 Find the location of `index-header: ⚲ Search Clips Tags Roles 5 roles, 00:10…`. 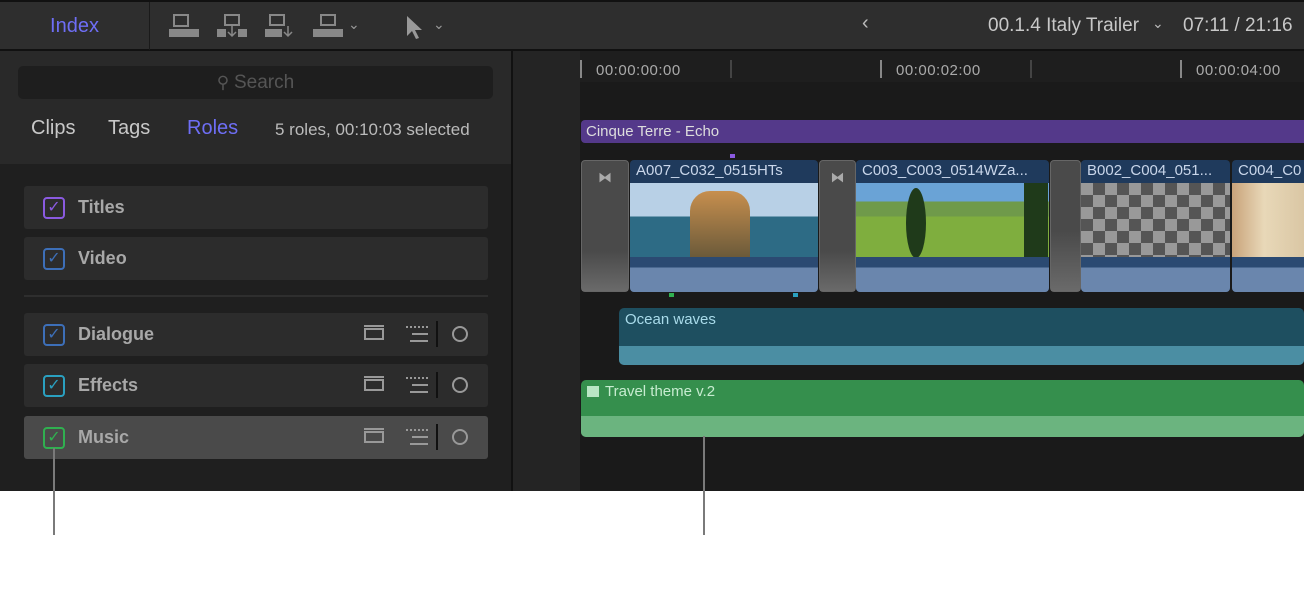

index-header: ⚲ Search Clips Tags Roles 5 roles, 00:10… is located at coordinates (255, 107).